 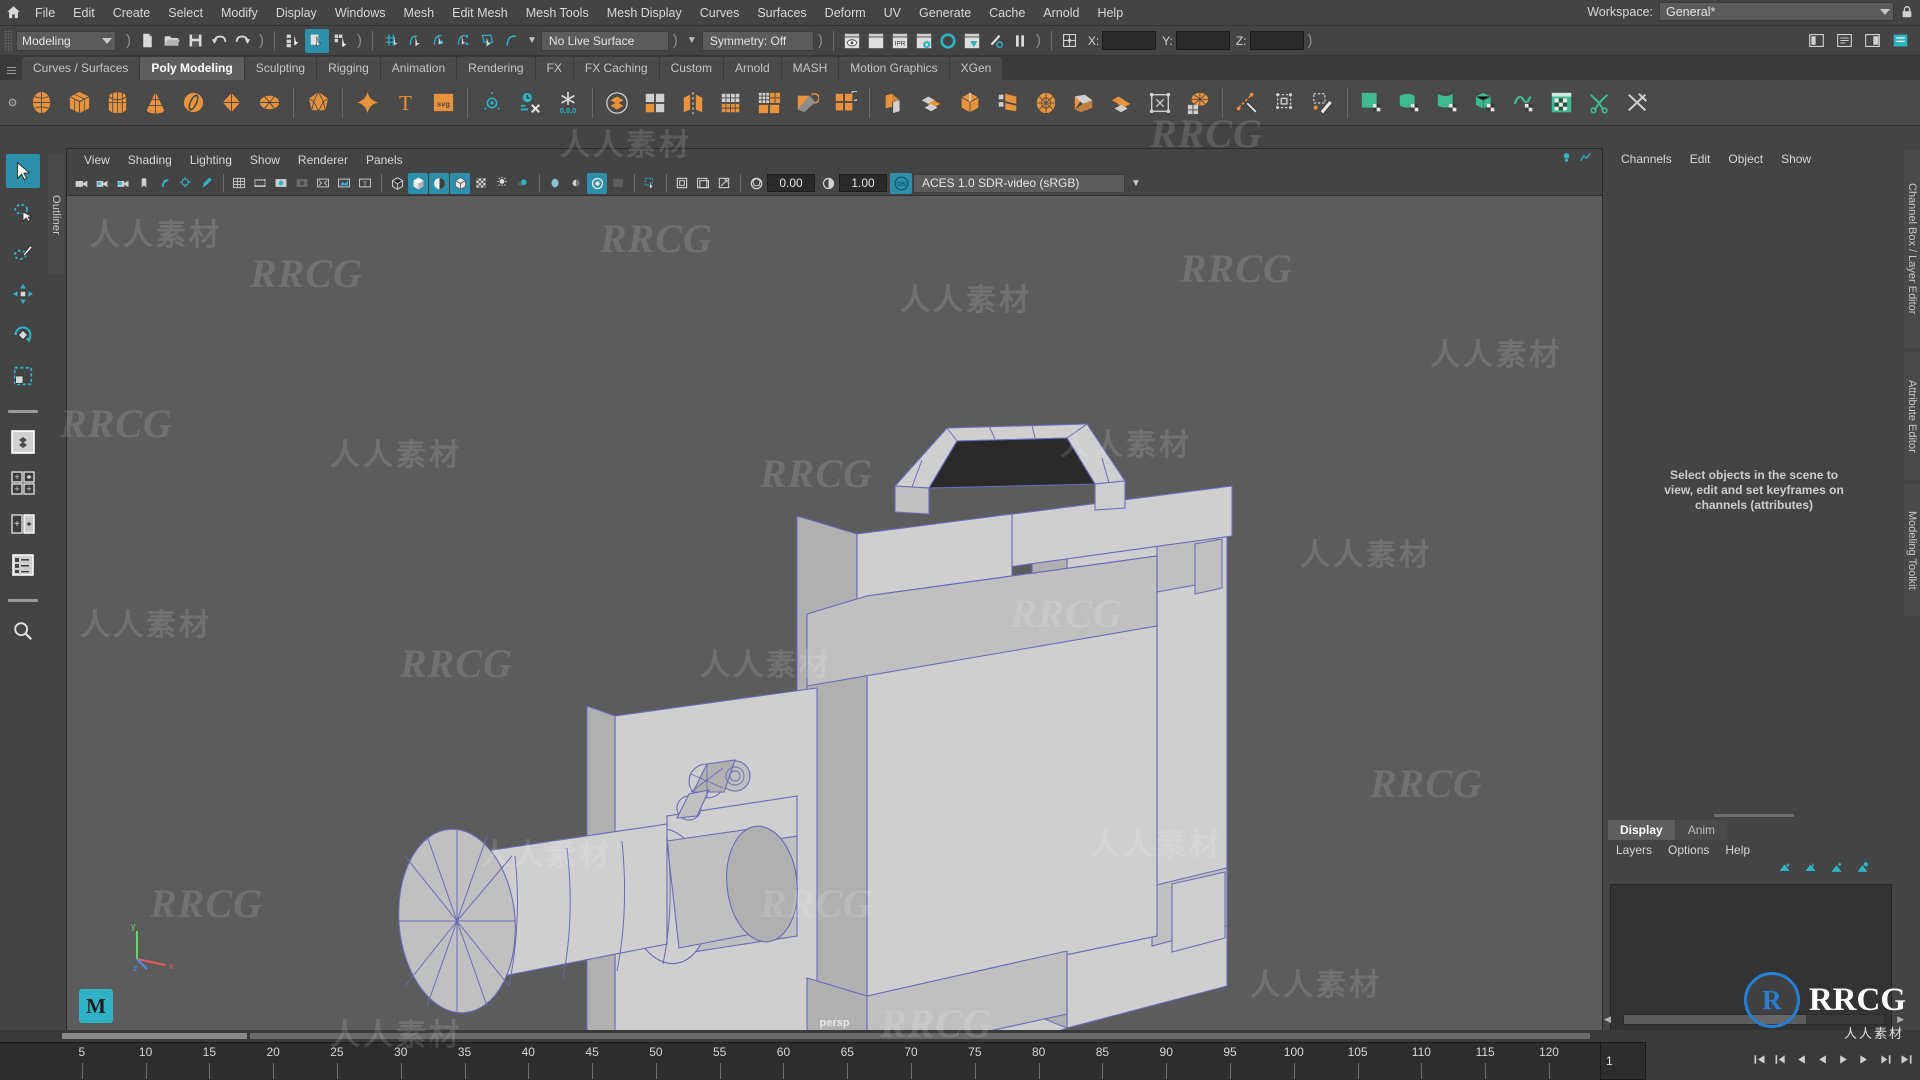 I want to click on bevel-icon, so click(x=932, y=103).